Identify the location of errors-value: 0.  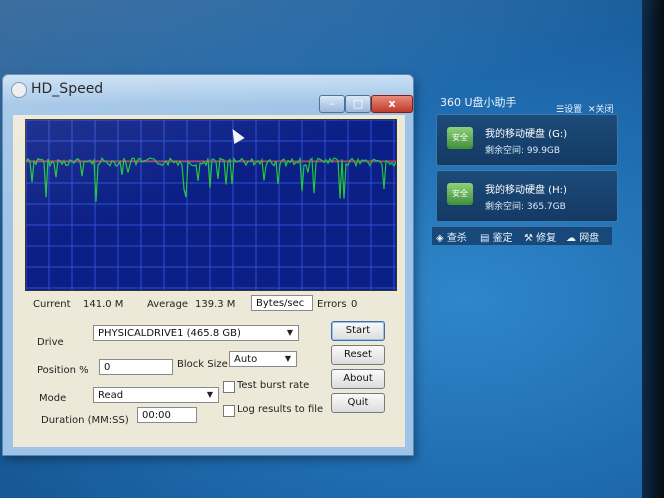
(354, 304).